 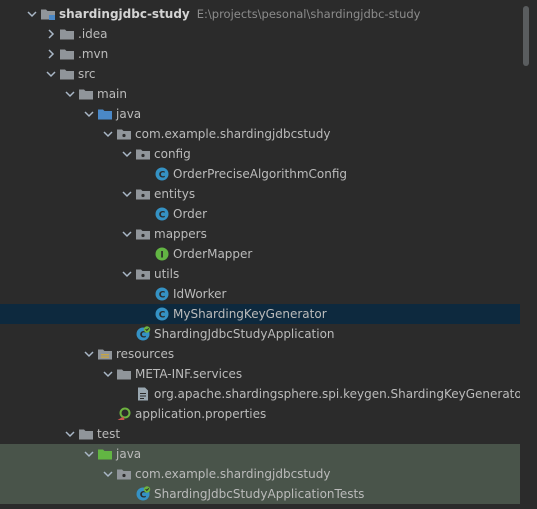 I want to click on tree-node-orderprecisealgorithmconfig: C OrderPreciseAlgorithmConfig, so click(x=260, y=174).